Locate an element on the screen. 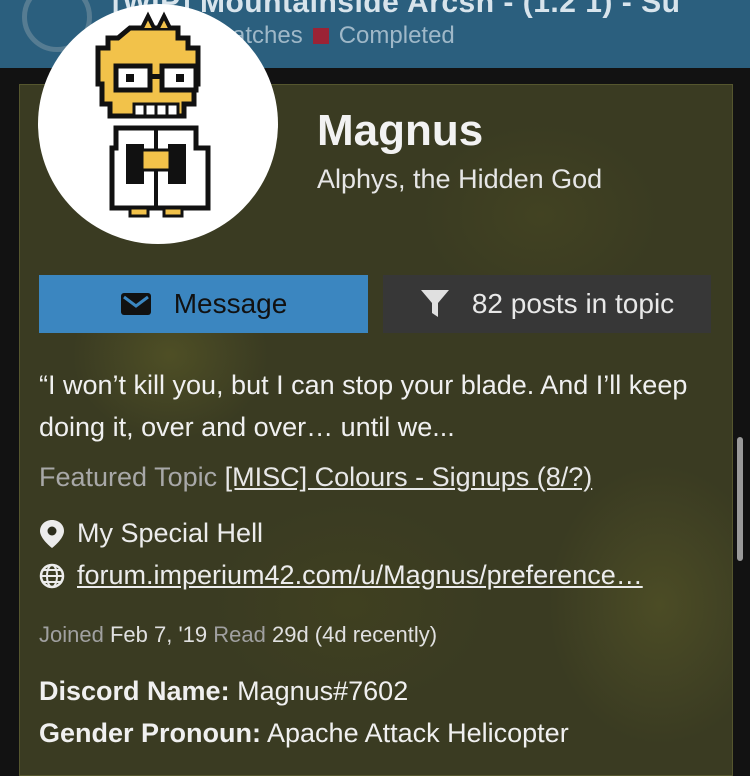 The image size is (750, 776). envelope-icon is located at coordinates (135, 304).